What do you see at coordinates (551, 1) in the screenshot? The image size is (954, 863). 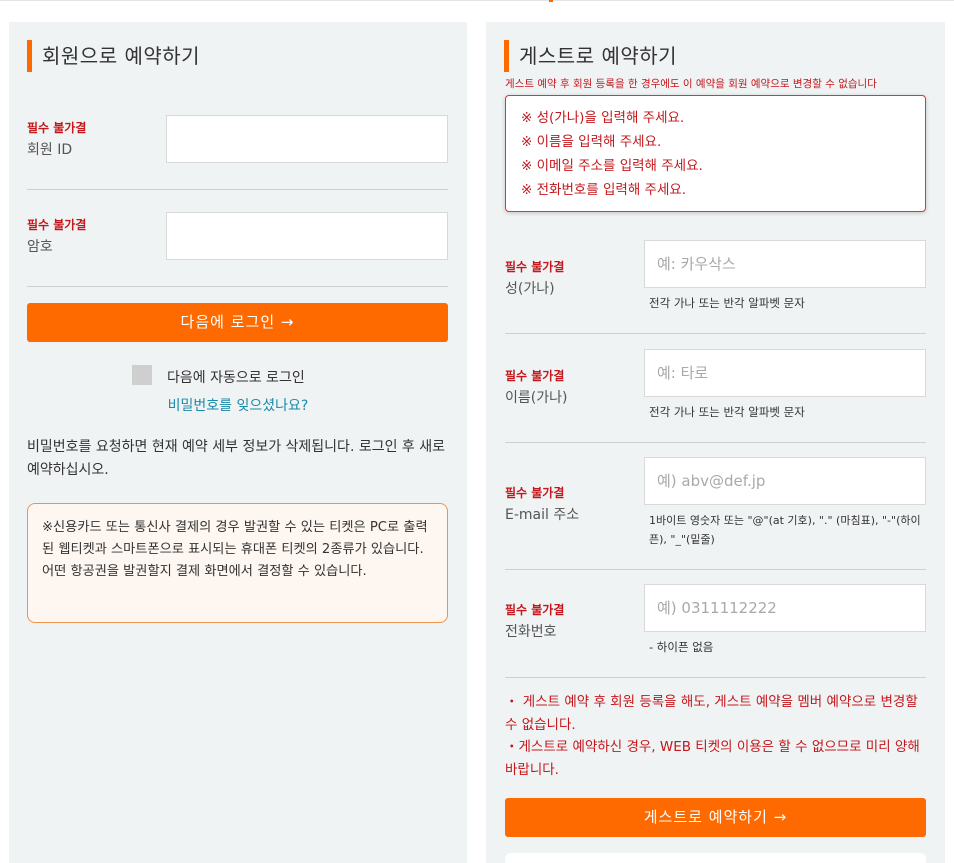 I see `top-accent-mark` at bounding box center [551, 1].